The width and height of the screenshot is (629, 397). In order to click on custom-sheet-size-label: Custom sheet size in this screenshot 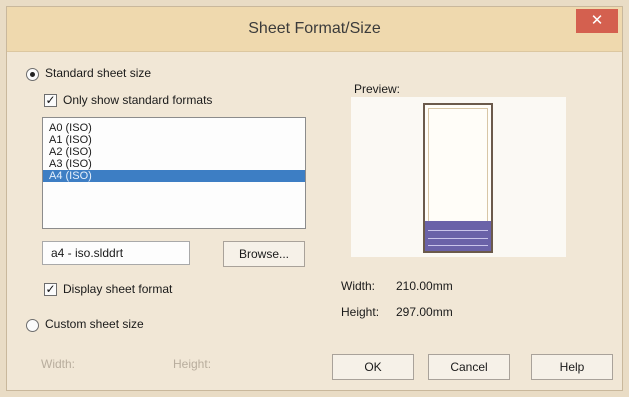, I will do `click(94, 324)`.